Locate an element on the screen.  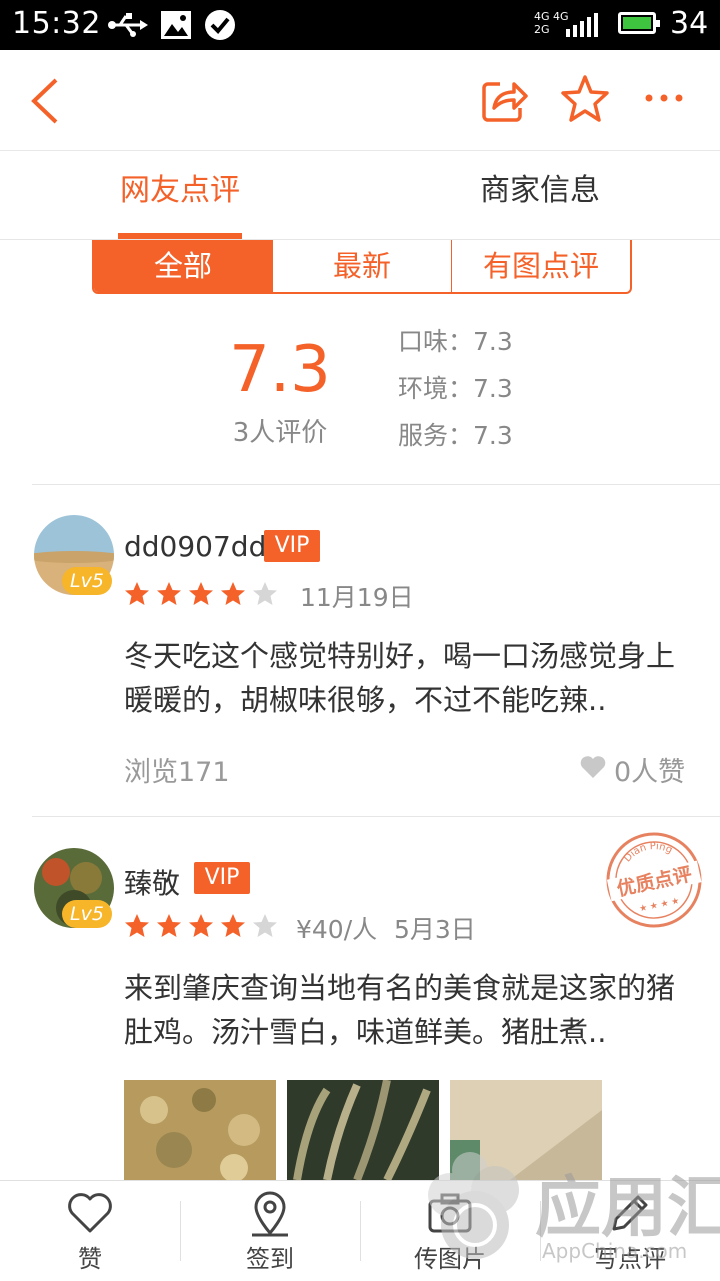
check-circle-icon is located at coordinates (220, 25).